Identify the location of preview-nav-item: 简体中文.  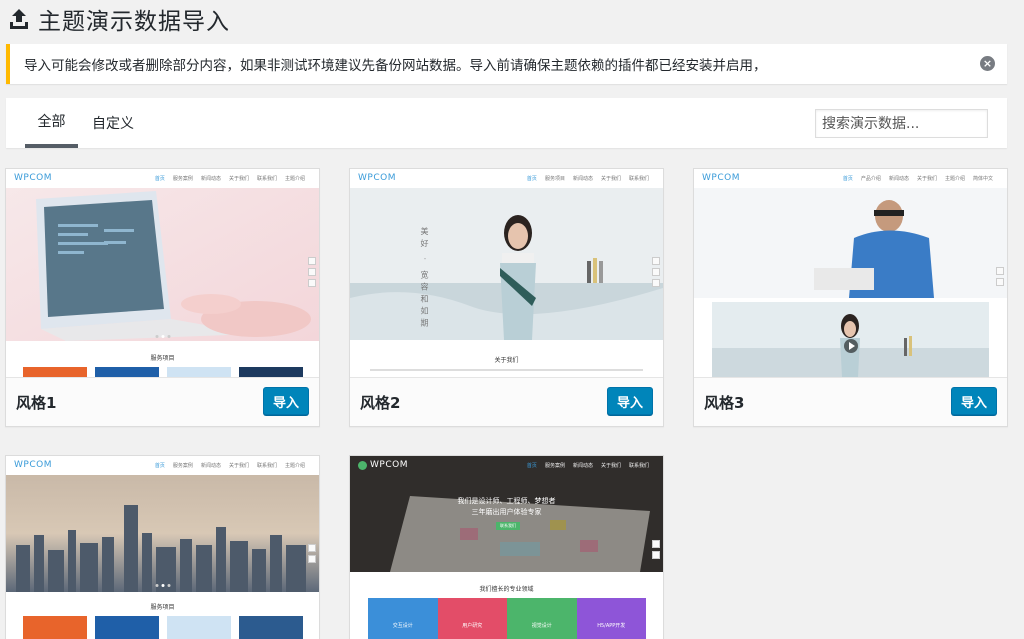
(982, 179).